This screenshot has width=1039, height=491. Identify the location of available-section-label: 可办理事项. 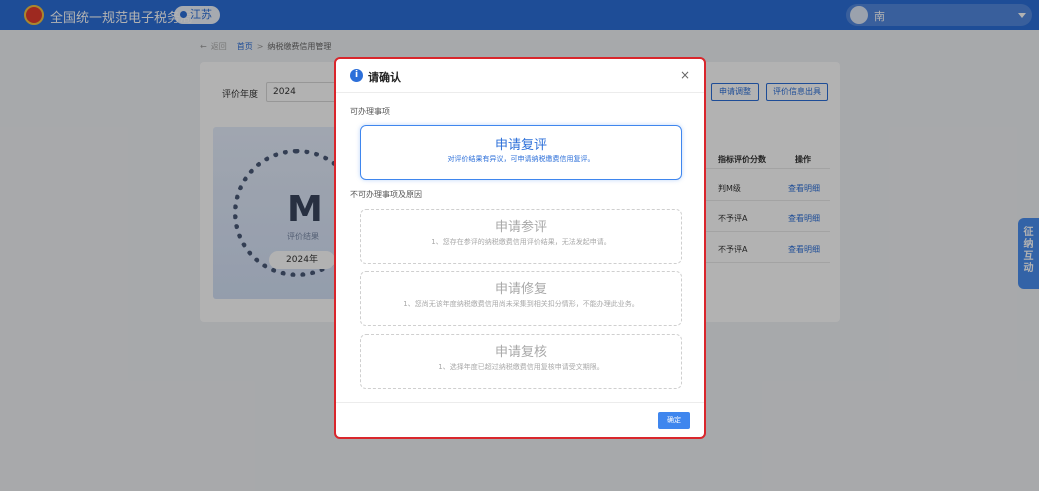
(370, 111).